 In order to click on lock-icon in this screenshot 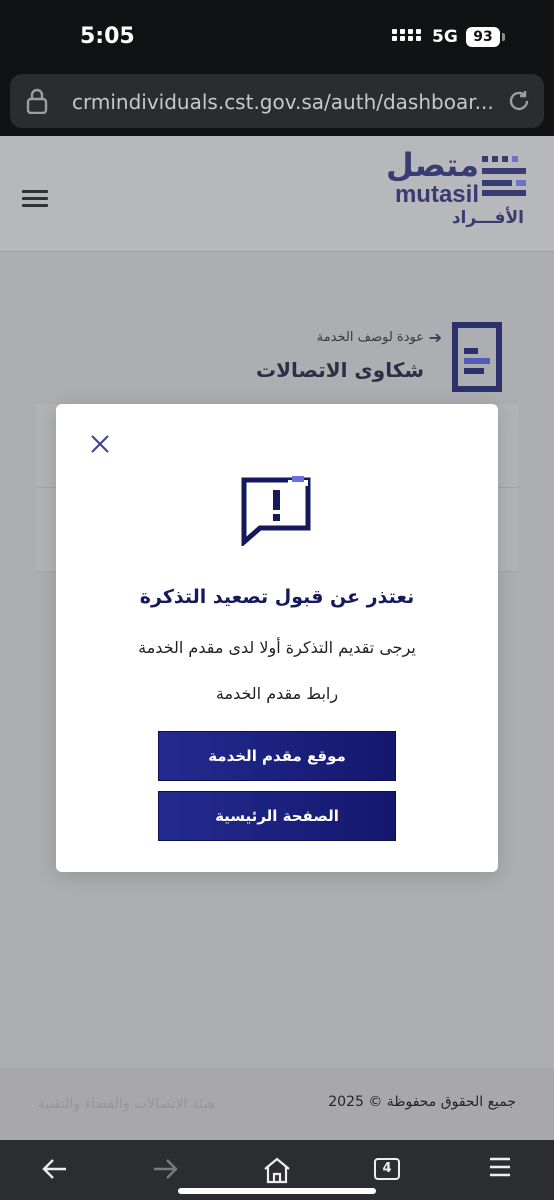, I will do `click(37, 103)`.